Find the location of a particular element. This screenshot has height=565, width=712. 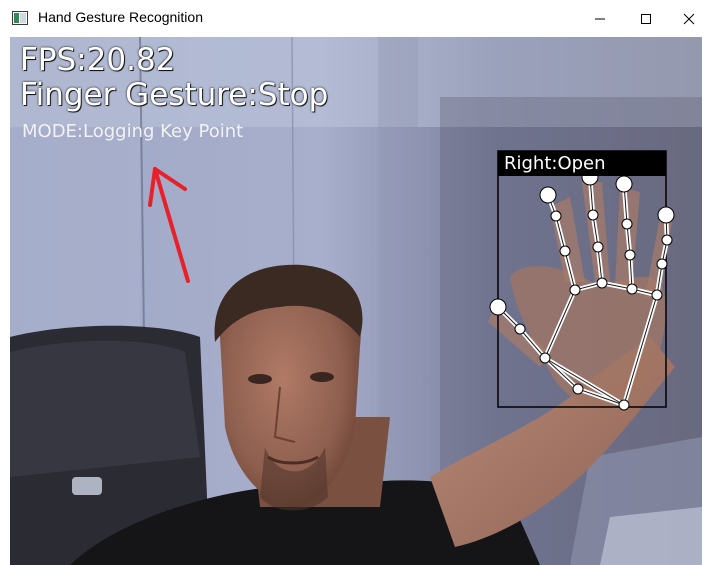

hand-label: Right:Open is located at coordinates (555, 163).